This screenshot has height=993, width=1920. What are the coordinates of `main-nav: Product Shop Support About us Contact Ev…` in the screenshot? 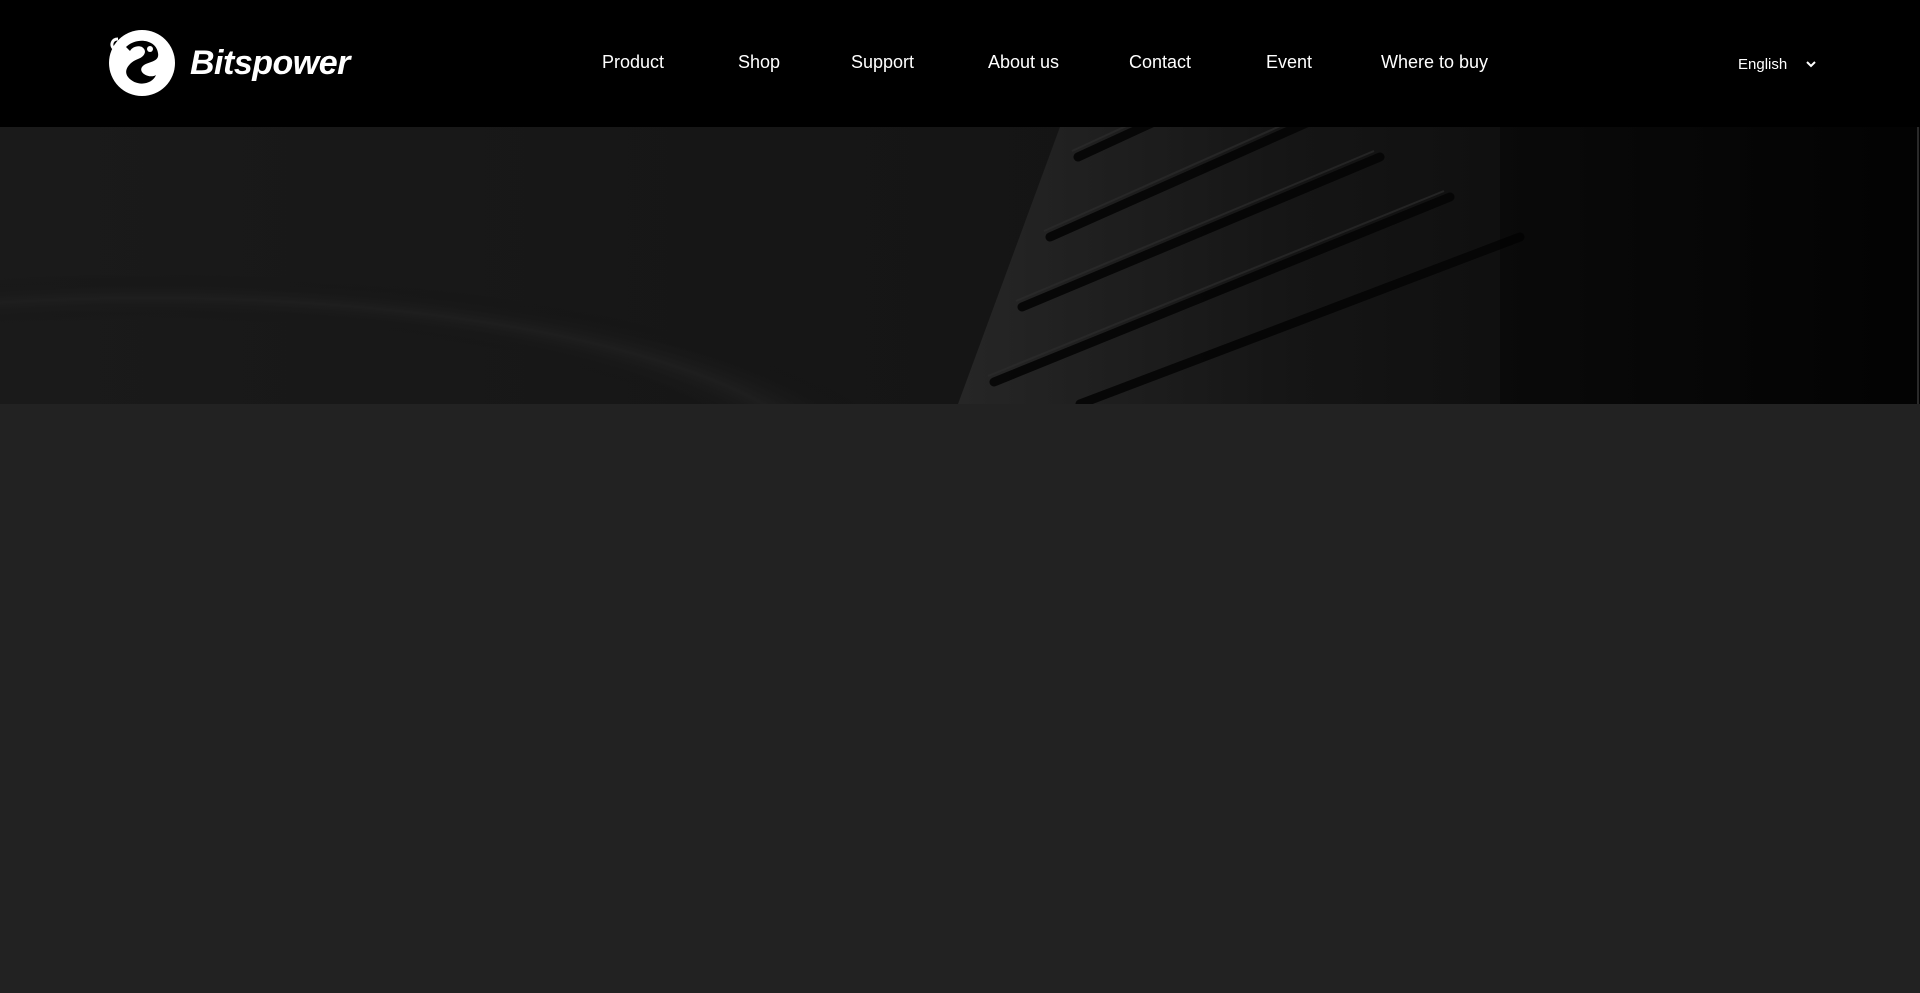 It's located at (960, 62).